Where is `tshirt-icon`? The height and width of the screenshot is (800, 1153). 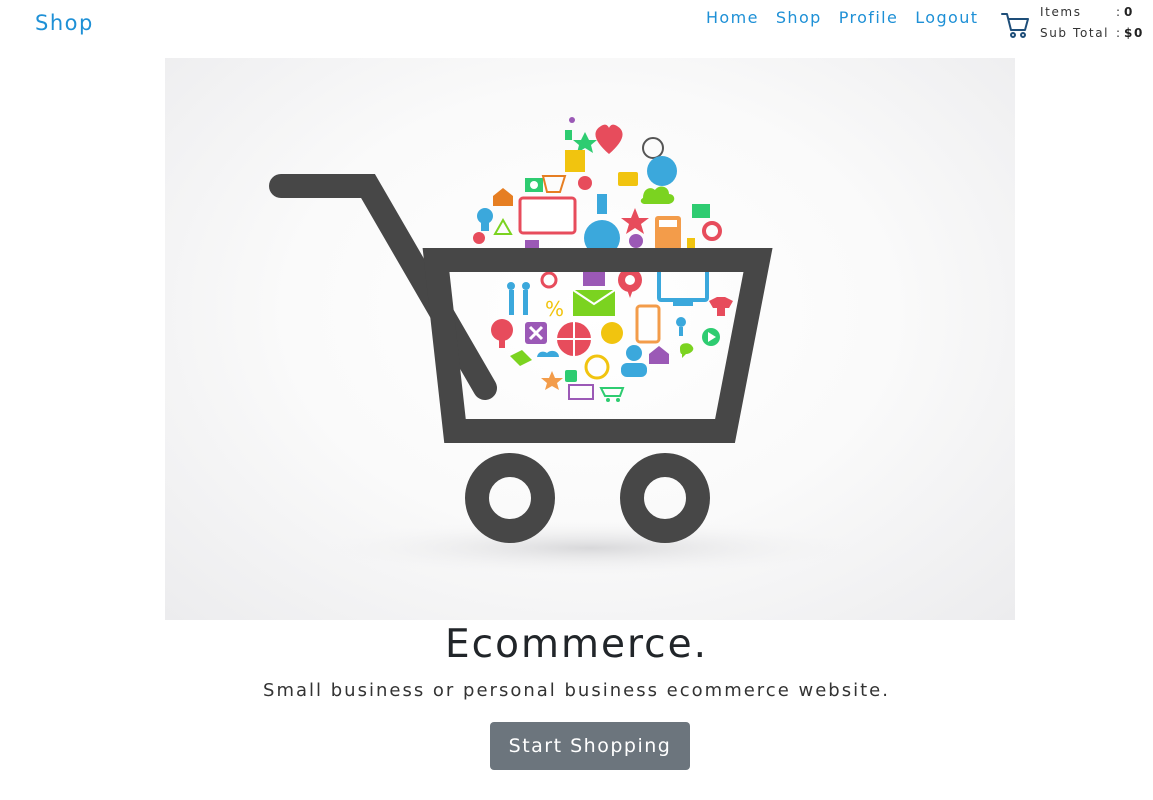
tshirt-icon is located at coordinates (721, 306).